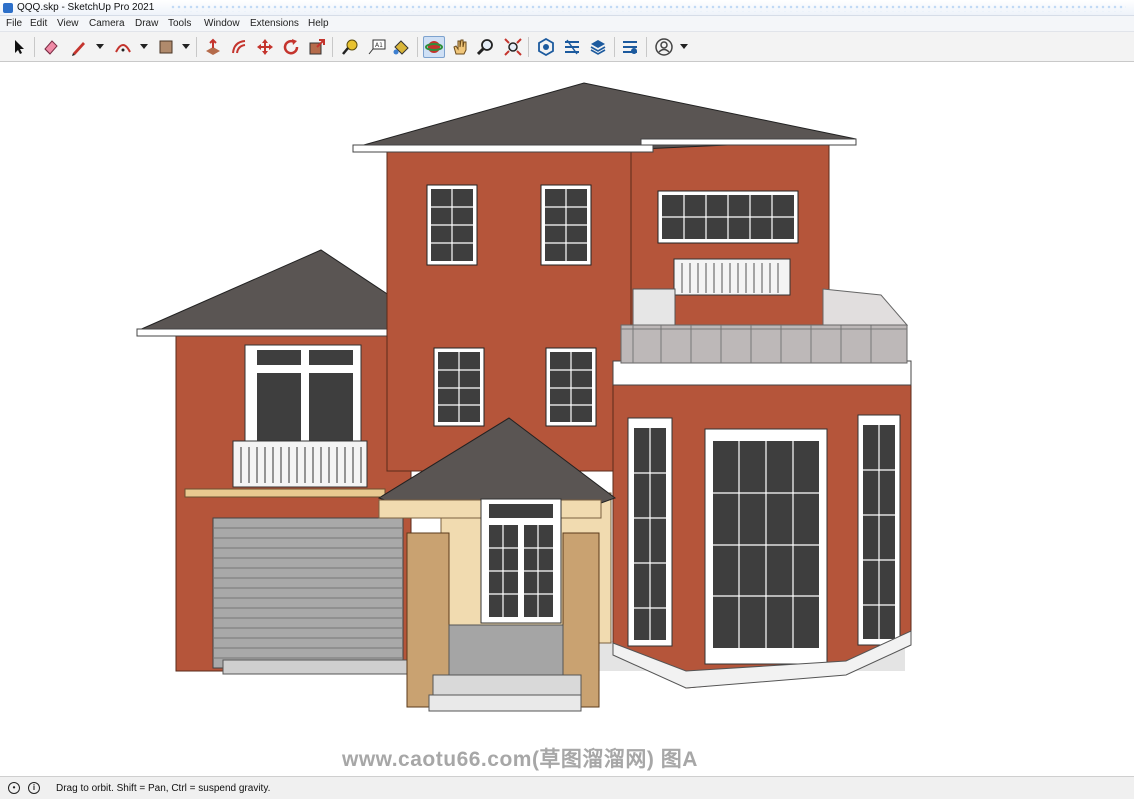  I want to click on zoom-extents-tool-button, so click(513, 47).